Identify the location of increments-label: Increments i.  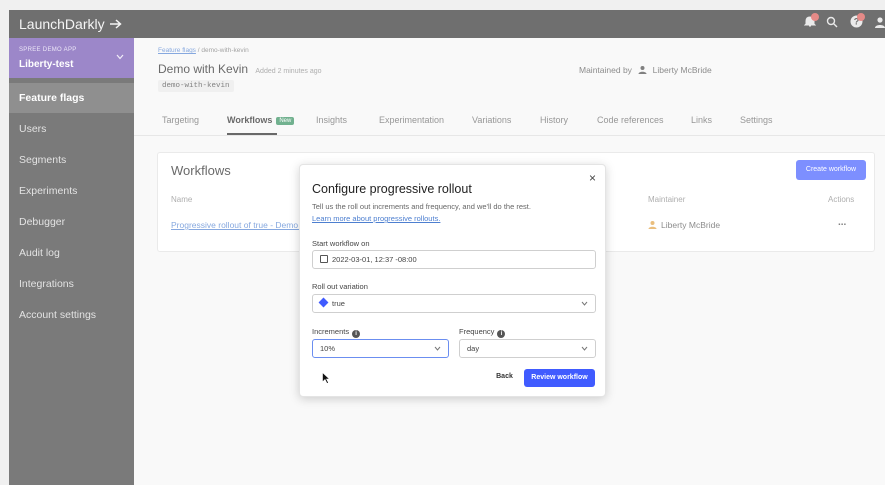
(336, 332).